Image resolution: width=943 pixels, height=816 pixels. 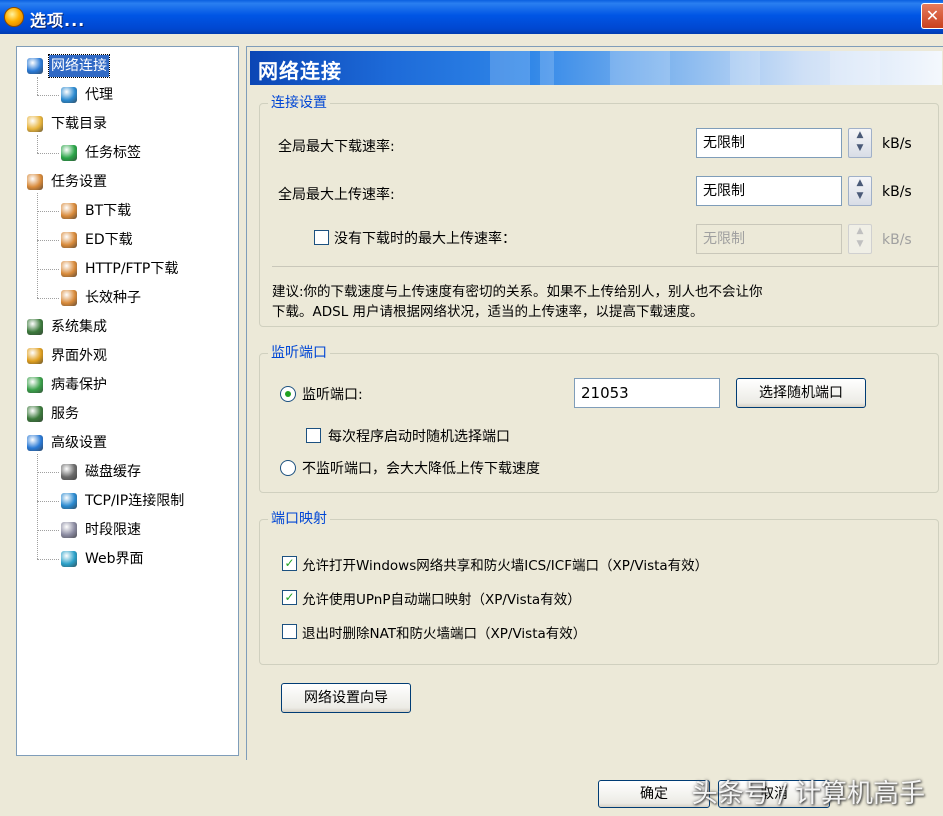 I want to click on service-icon, so click(x=35, y=414).